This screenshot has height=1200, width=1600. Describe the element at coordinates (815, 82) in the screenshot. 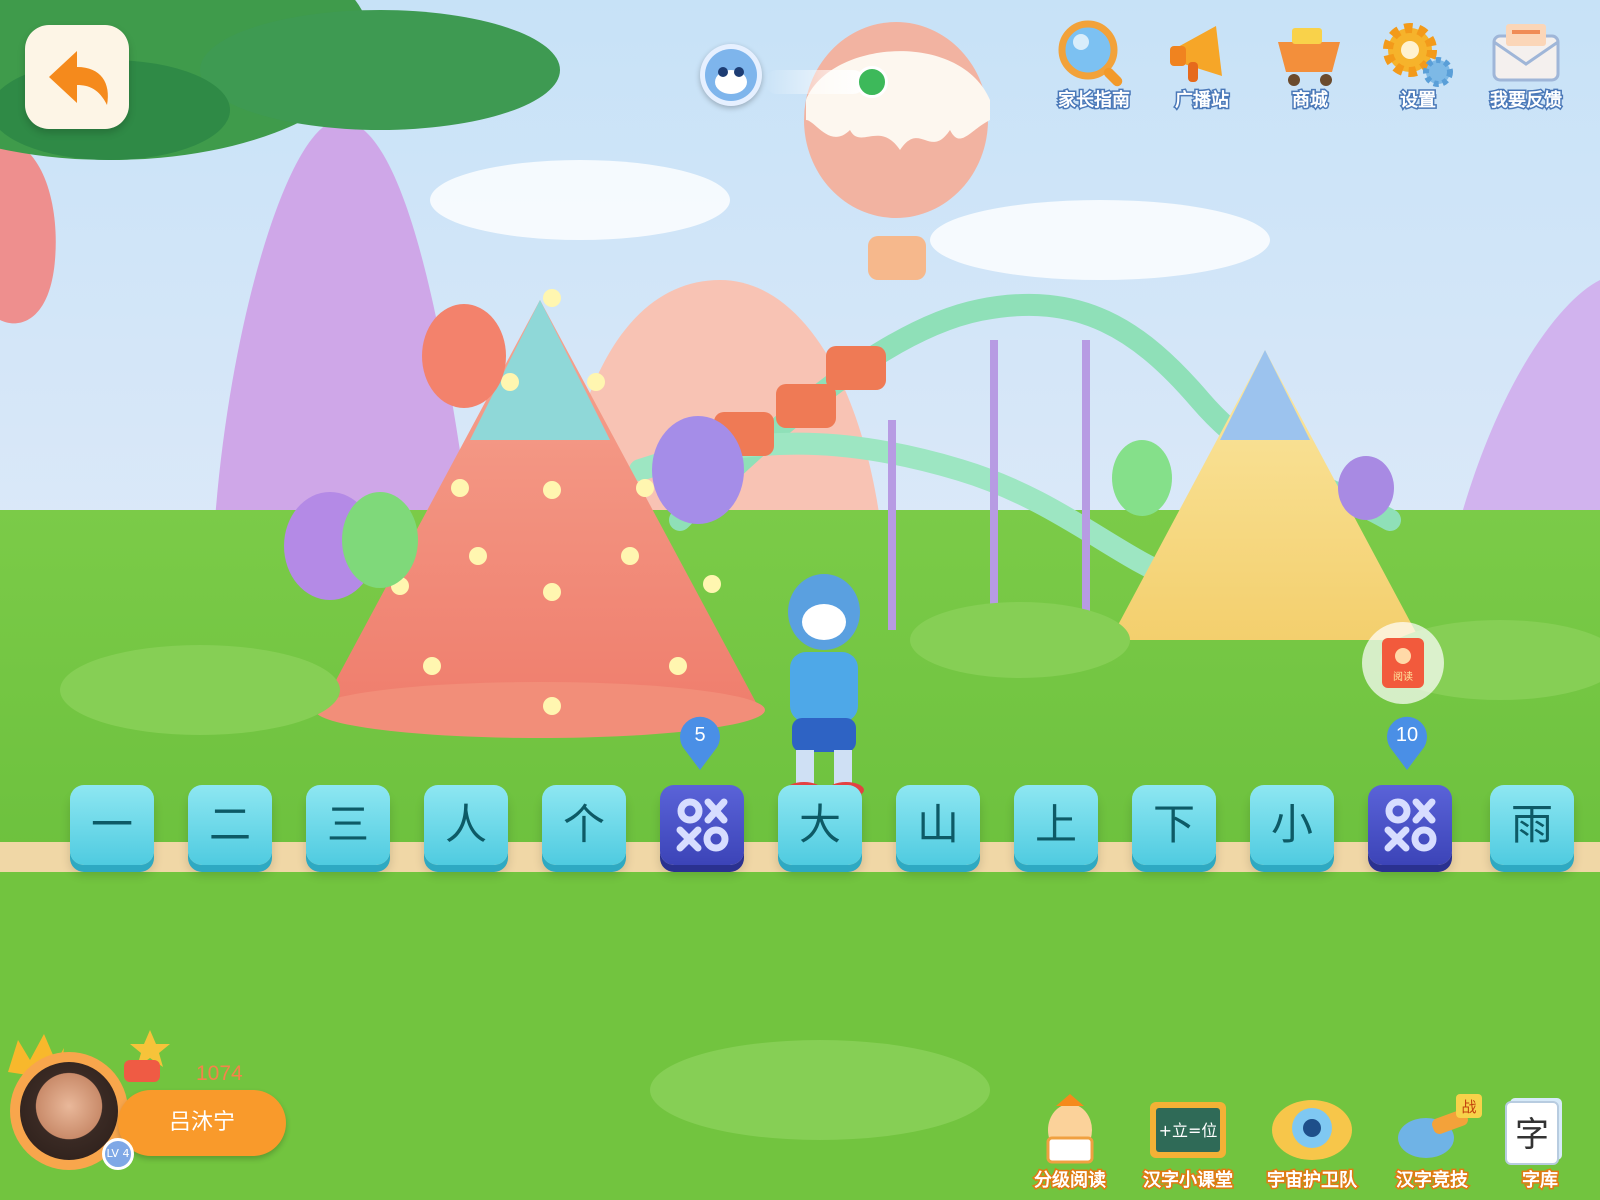

I see `progress-track` at that location.